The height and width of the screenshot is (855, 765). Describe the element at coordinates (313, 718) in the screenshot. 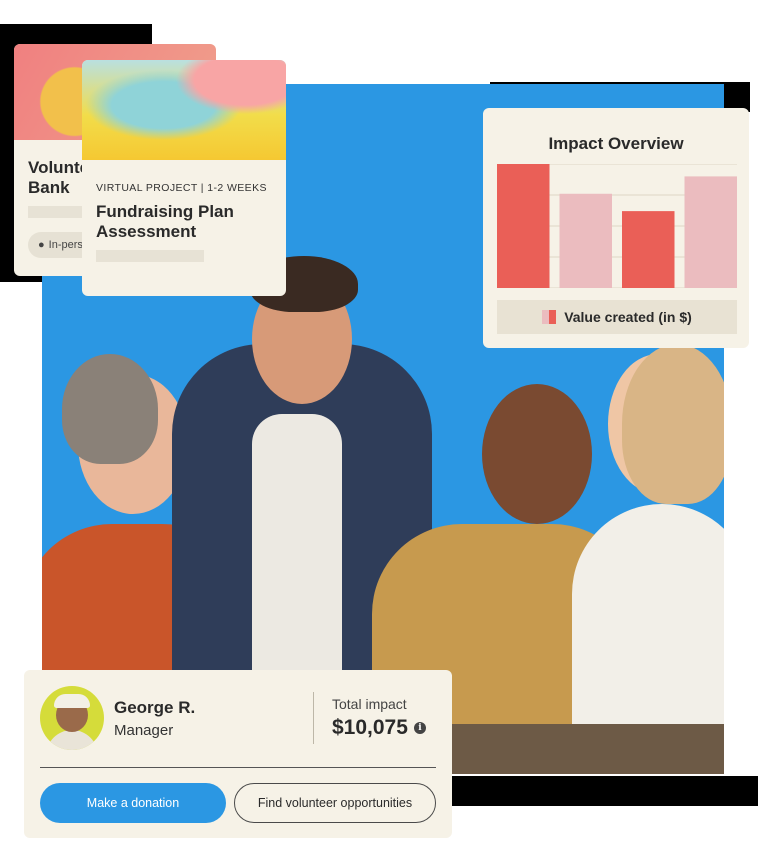

I see `profile-divider-vertical` at that location.